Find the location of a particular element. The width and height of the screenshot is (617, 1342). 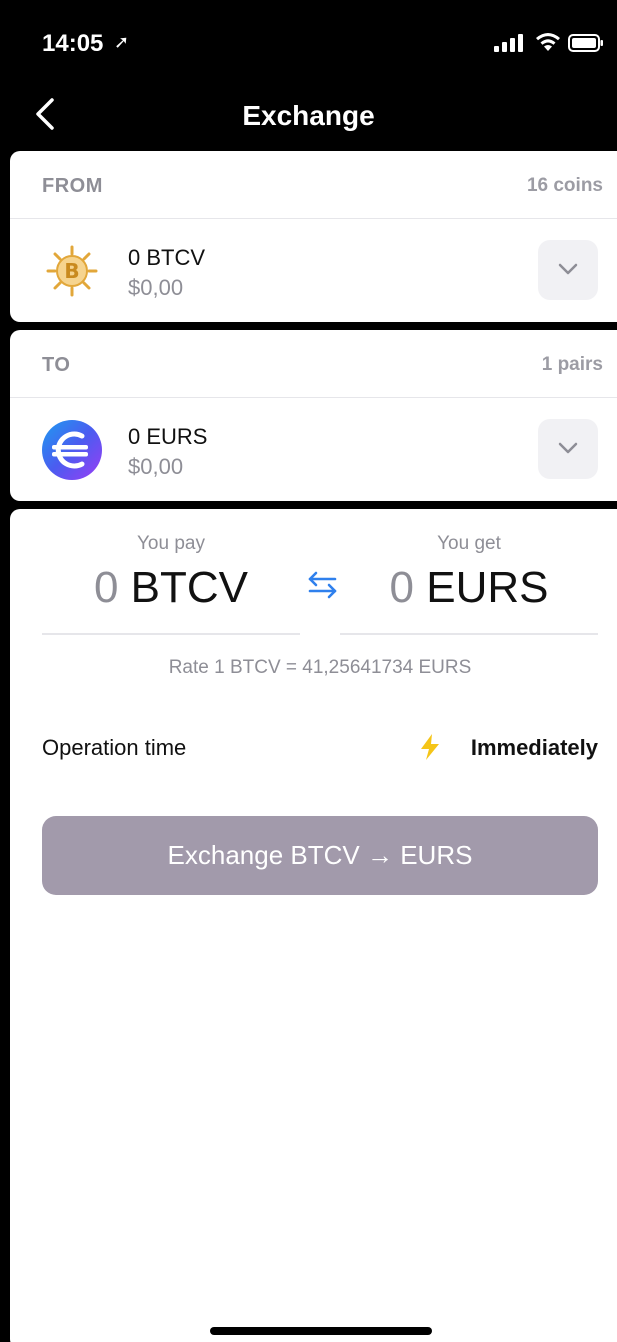

from-dropdown-button is located at coordinates (568, 270).